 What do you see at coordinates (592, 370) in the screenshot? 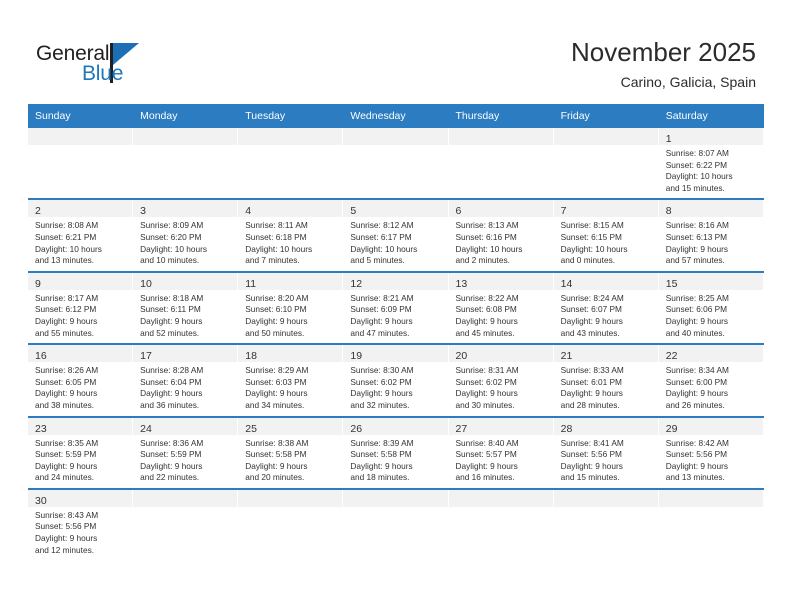
I see `sunrise-time: Sunrise: 8:33 AM` at bounding box center [592, 370].